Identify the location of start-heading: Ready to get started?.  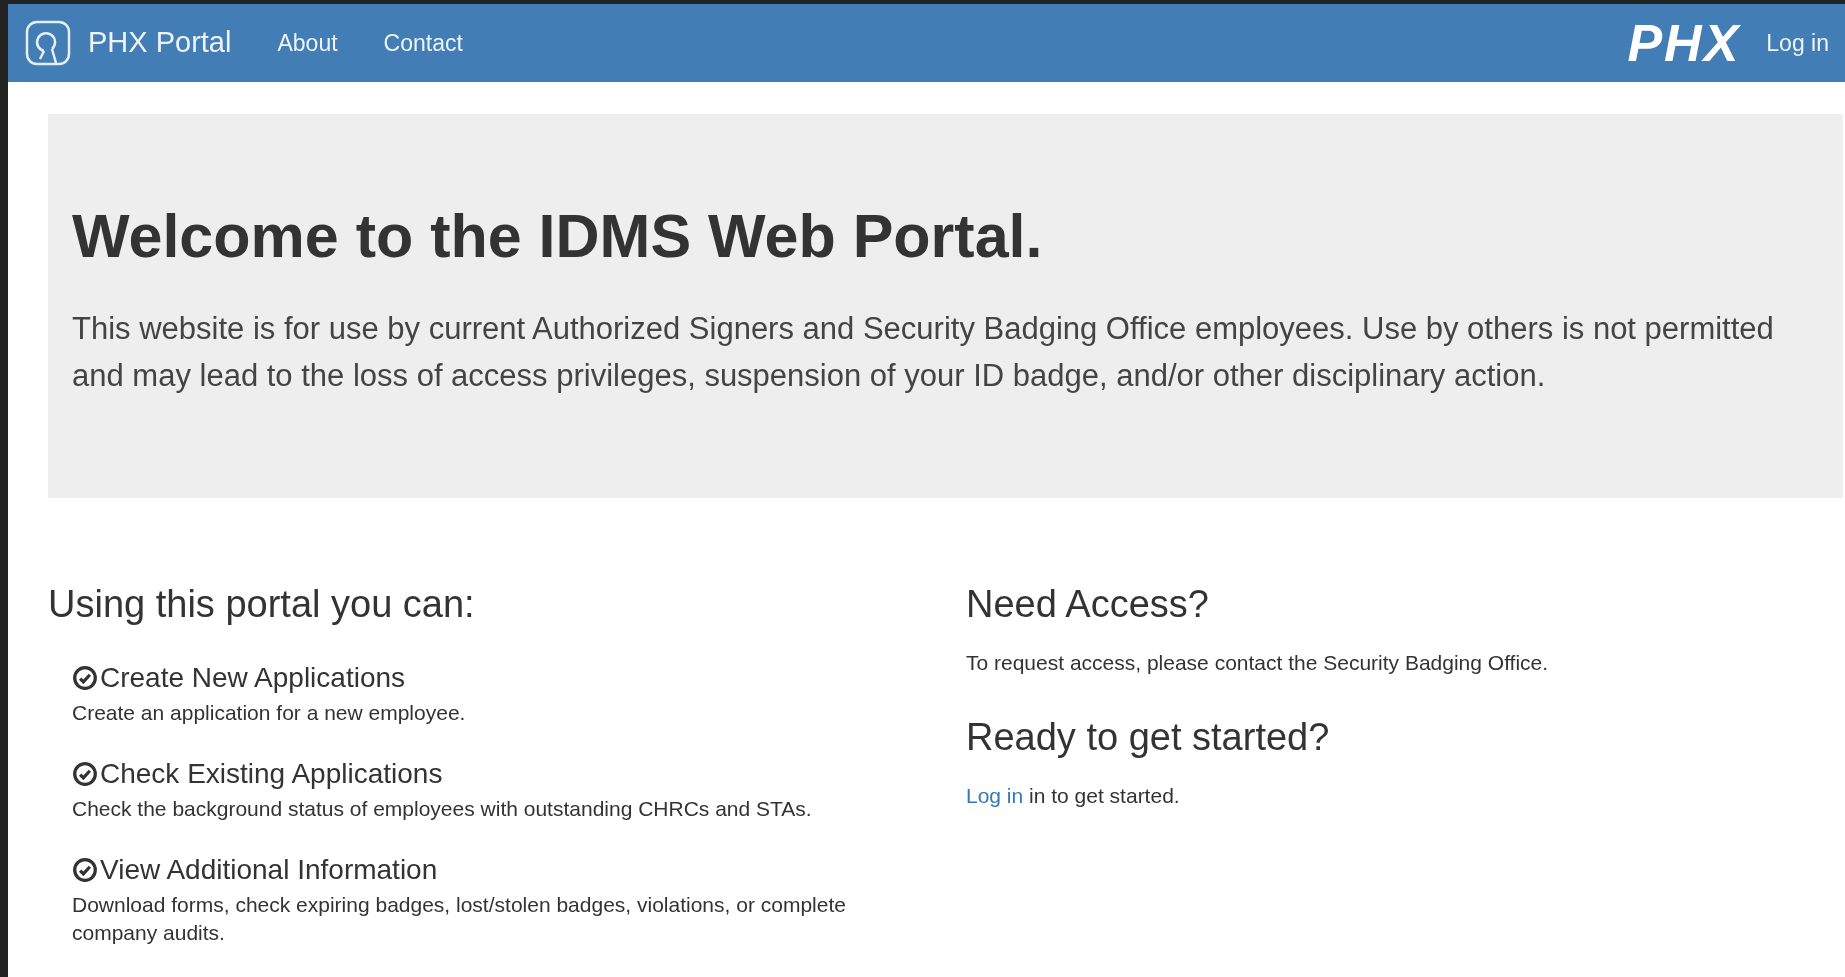
(1148, 737).